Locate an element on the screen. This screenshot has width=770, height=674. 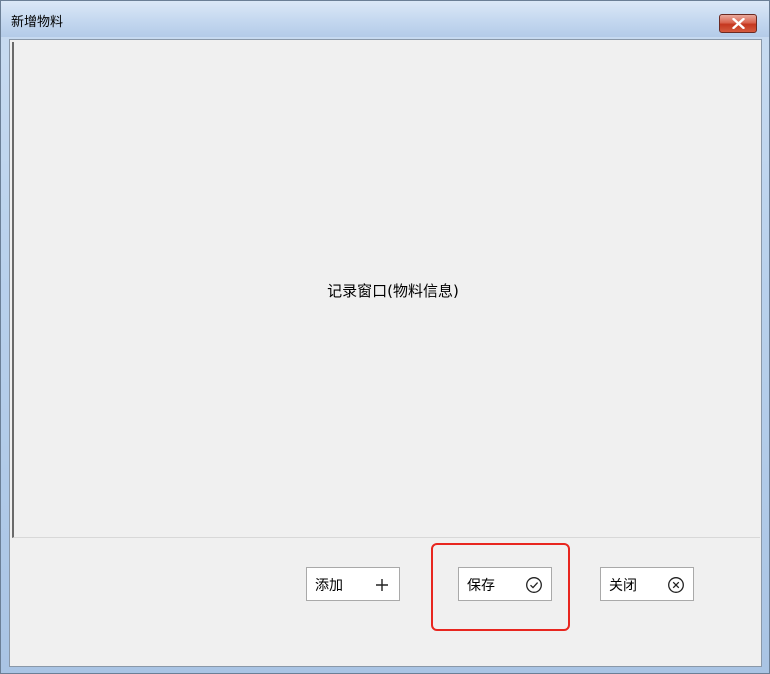
add-button-label: 添加 is located at coordinates (329, 586).